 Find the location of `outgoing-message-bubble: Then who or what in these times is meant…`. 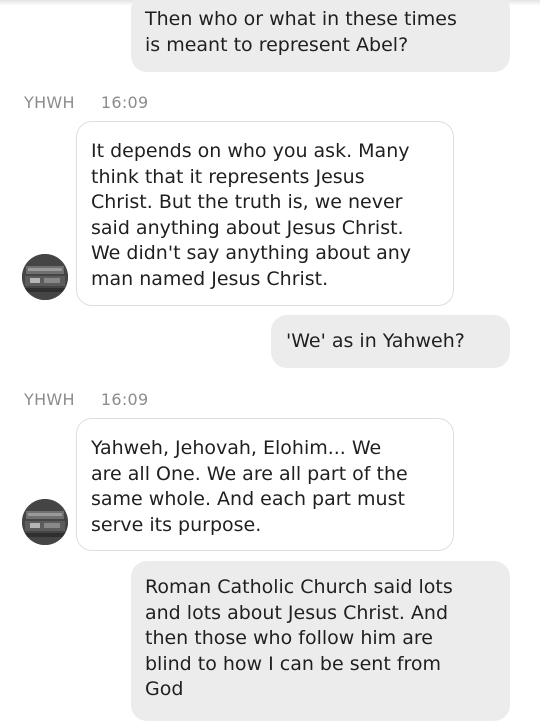

outgoing-message-bubble: Then who or what in these times is meant… is located at coordinates (320, 36).